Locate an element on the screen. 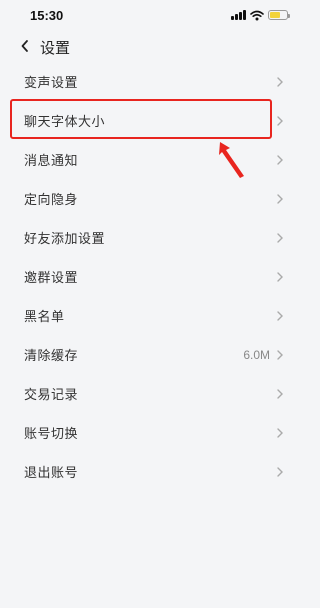 This screenshot has width=320, height=608. settings-item-label: 退出账号 is located at coordinates (51, 473).